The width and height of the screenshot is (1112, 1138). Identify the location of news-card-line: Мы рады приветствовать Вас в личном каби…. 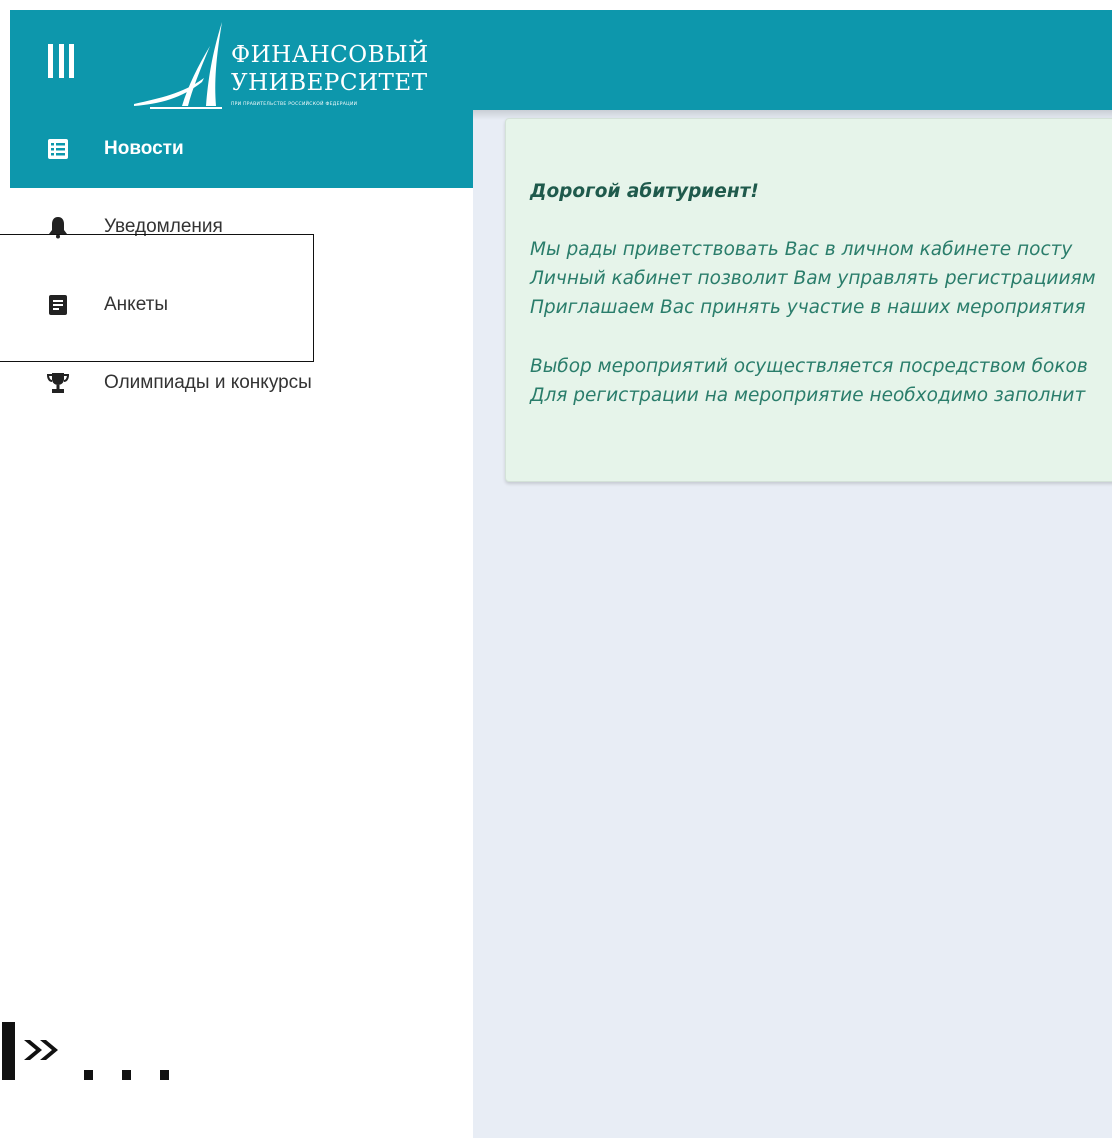
(801, 249).